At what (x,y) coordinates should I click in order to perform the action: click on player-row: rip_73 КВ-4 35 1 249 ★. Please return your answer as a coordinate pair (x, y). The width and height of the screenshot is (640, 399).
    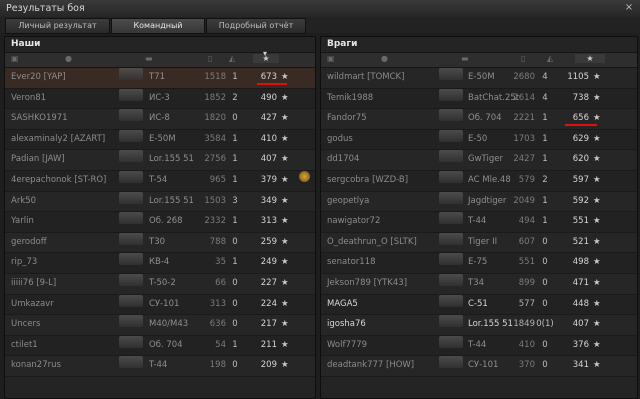
    Looking at the image, I should click on (160, 263).